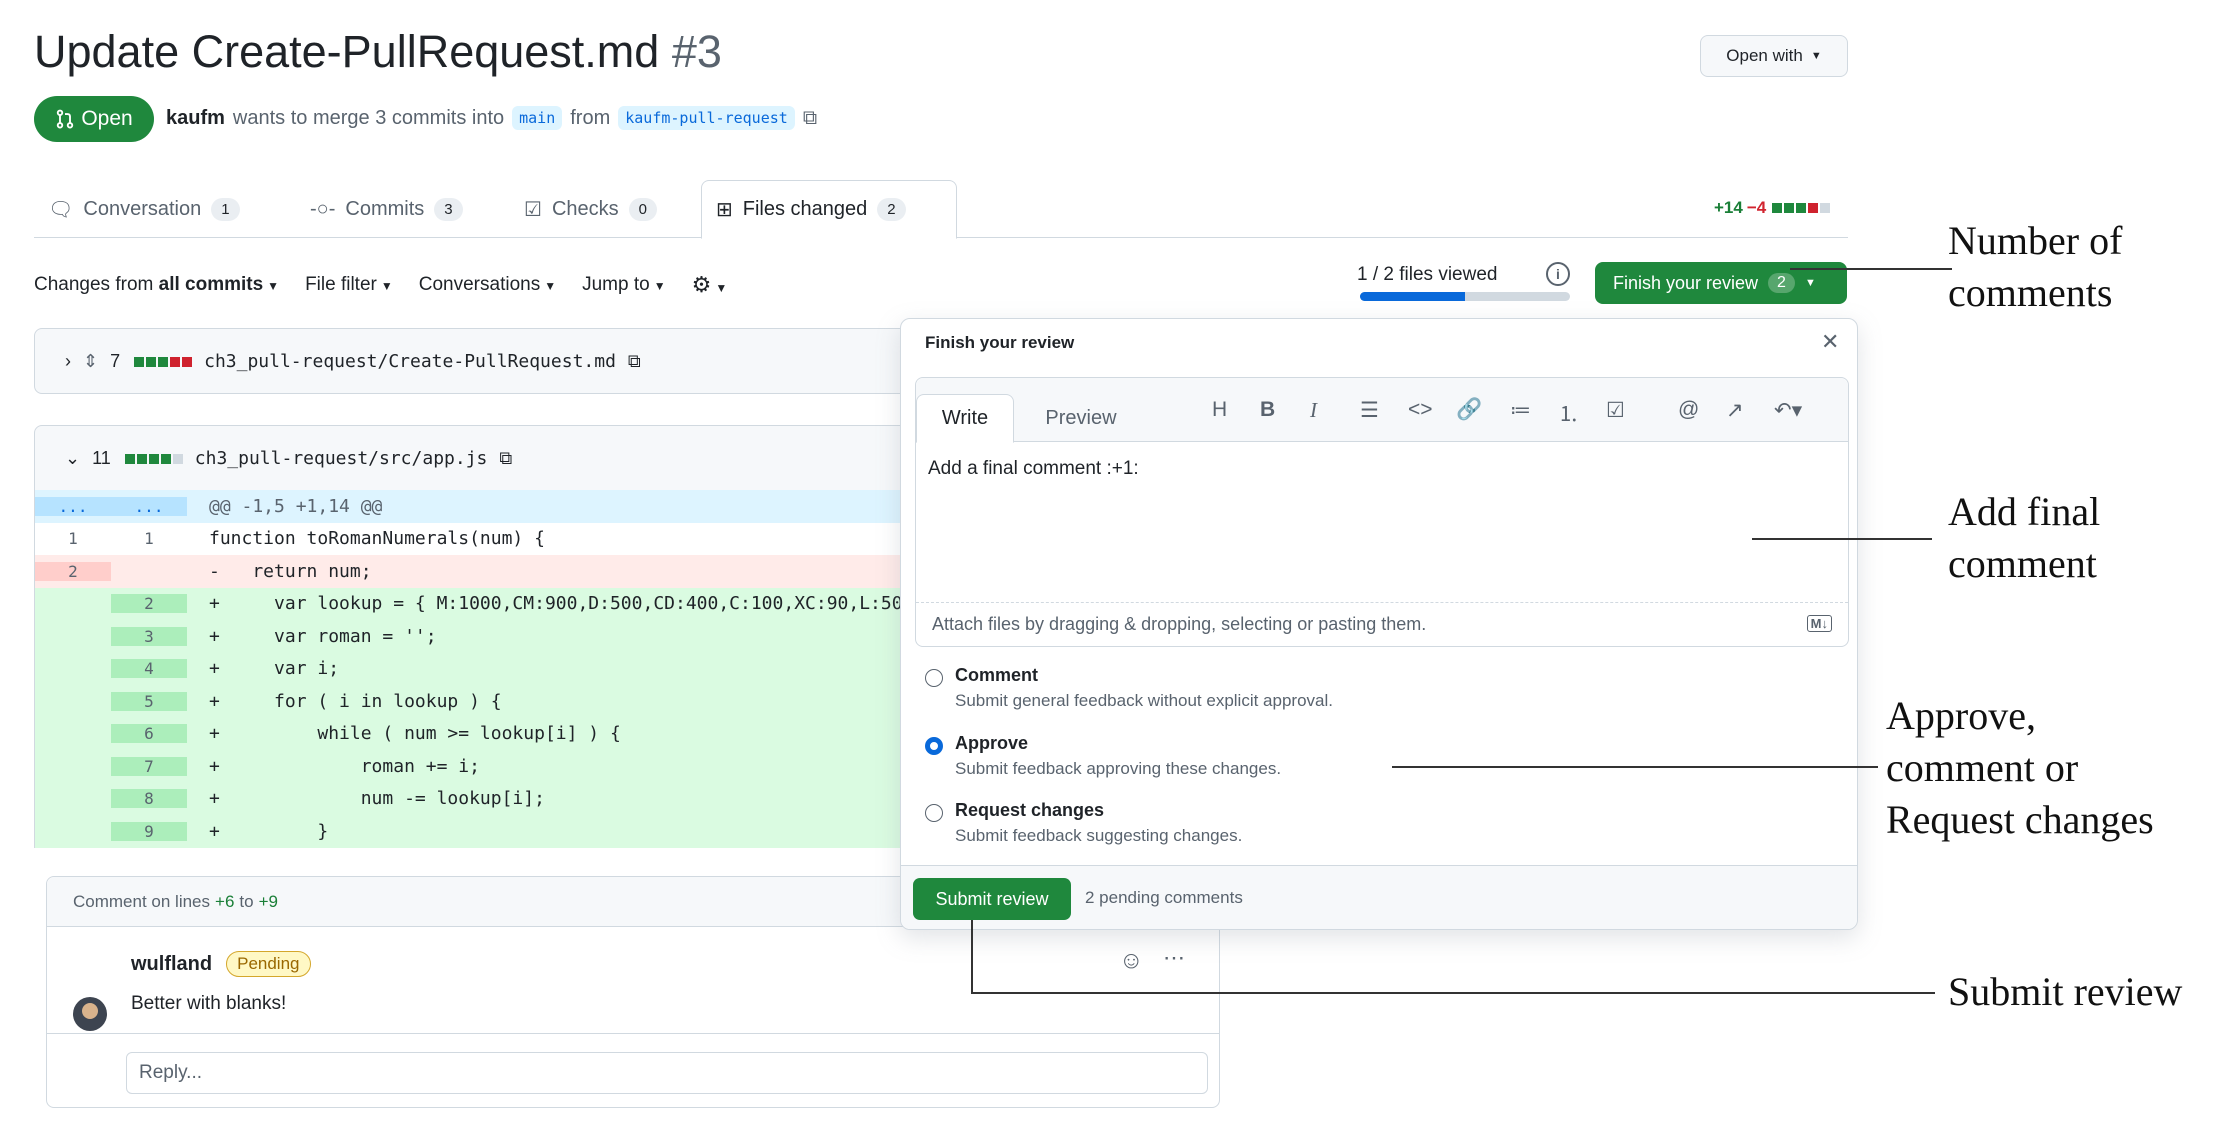 The image size is (2222, 1123). What do you see at coordinates (1382, 410) in the screenshot?
I see `editor-tabs: Write Preview H B I ☰ <> 🔗 ≔ ⒈ ☑ @ ↗ ↶▾` at bounding box center [1382, 410].